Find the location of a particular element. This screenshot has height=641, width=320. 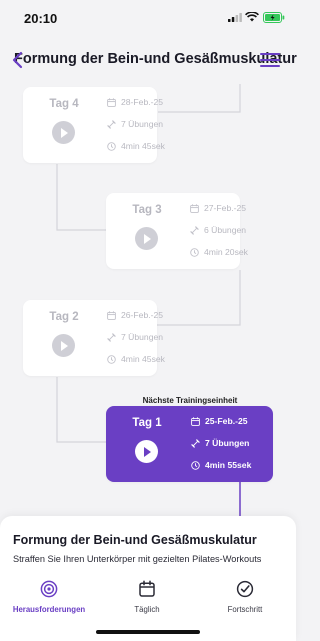

day-label: Tag 1 is located at coordinates (147, 423).